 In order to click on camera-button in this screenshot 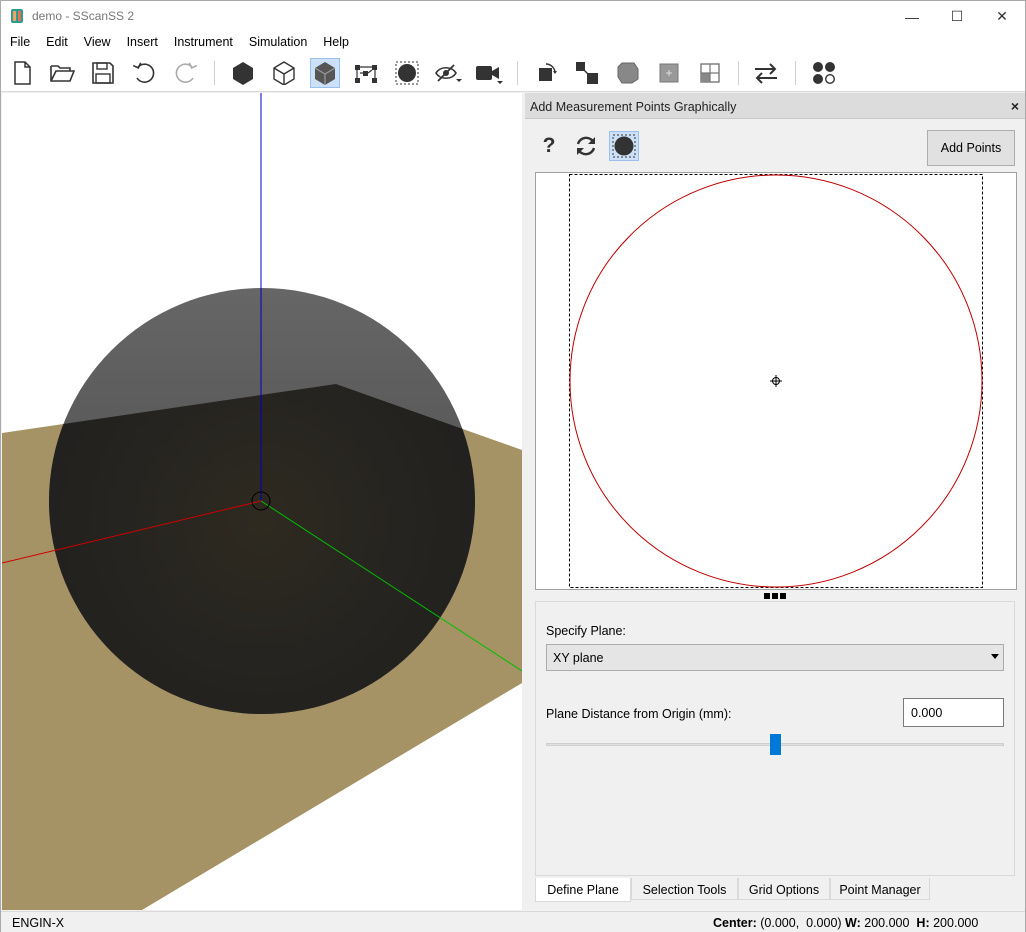, I will do `click(489, 73)`.